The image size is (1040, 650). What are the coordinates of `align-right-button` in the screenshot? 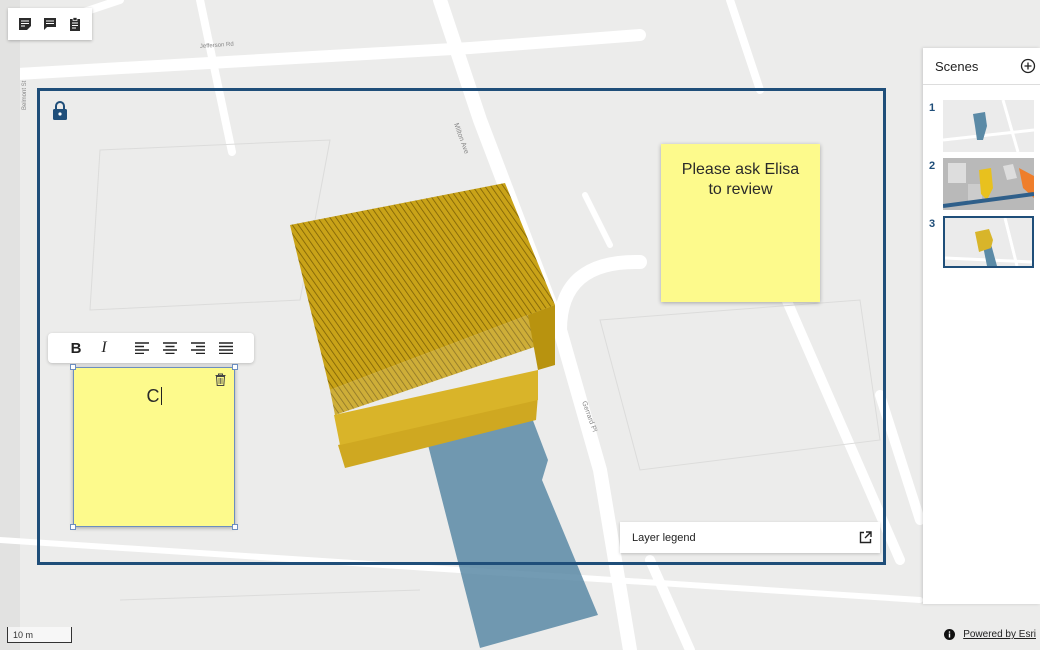 It's located at (198, 348).